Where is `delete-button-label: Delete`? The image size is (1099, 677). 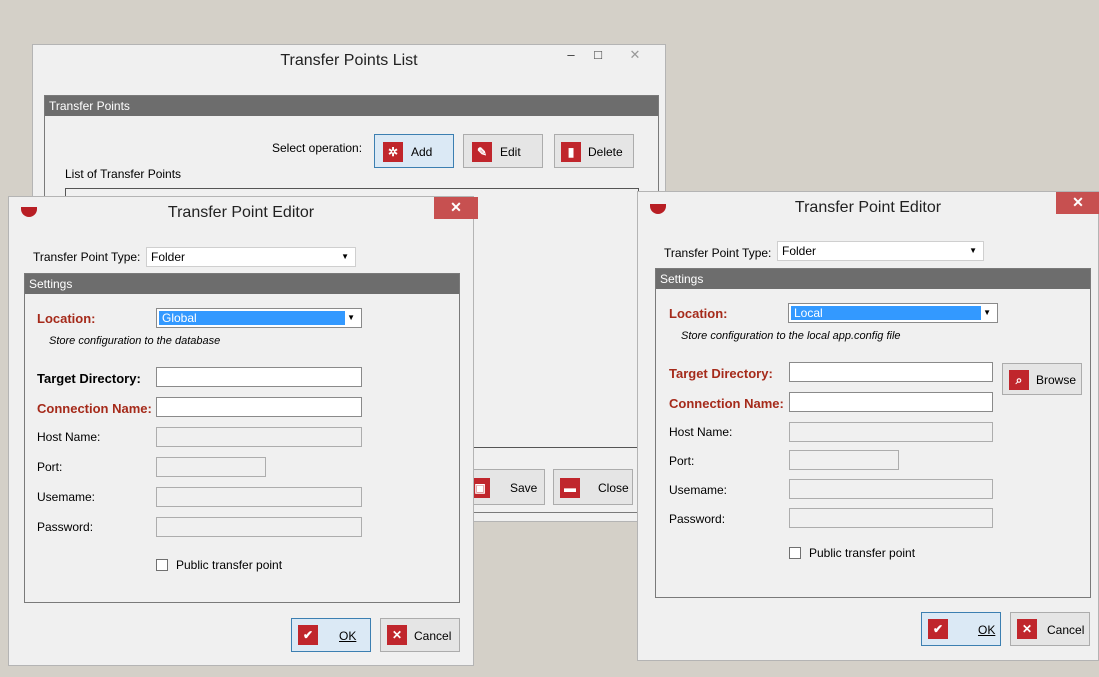 delete-button-label: Delete is located at coordinates (605, 152).